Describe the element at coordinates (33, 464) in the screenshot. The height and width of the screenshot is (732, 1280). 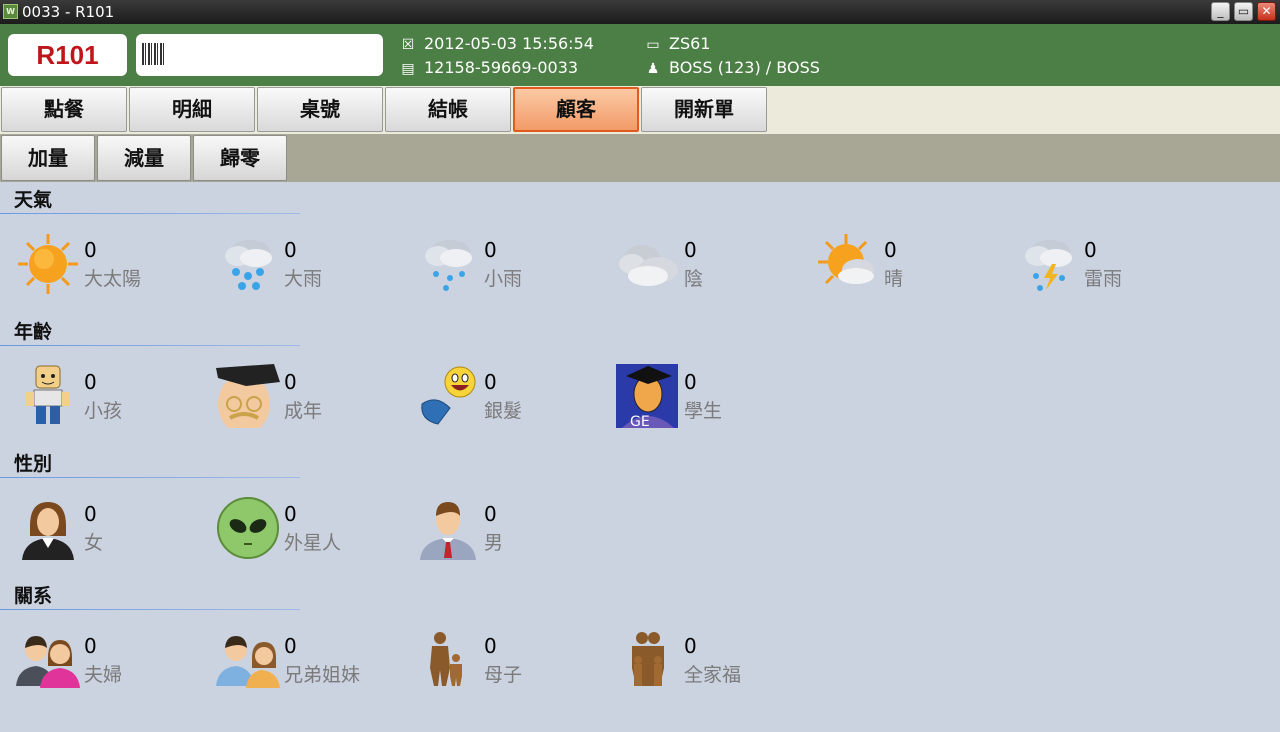
I see `section-title-gender: 性別` at that location.